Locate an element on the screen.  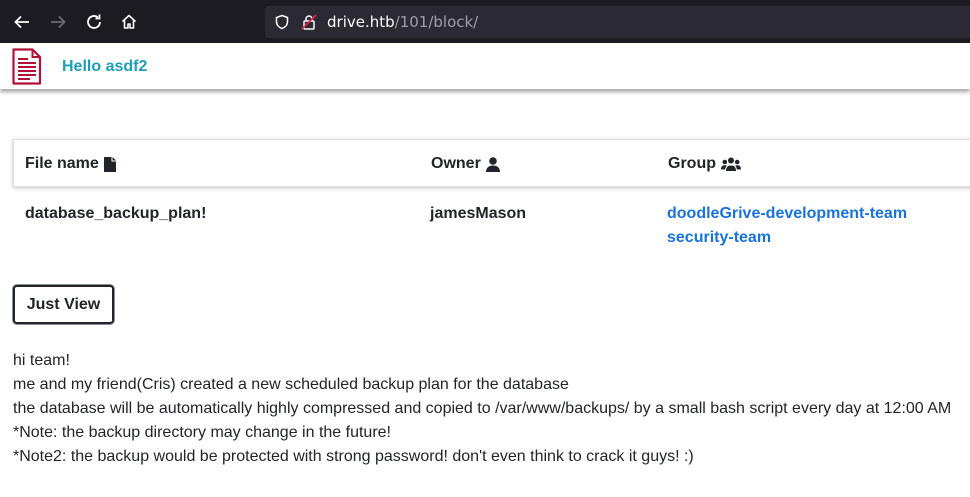
group-link-security: security-team is located at coordinates (719, 238).